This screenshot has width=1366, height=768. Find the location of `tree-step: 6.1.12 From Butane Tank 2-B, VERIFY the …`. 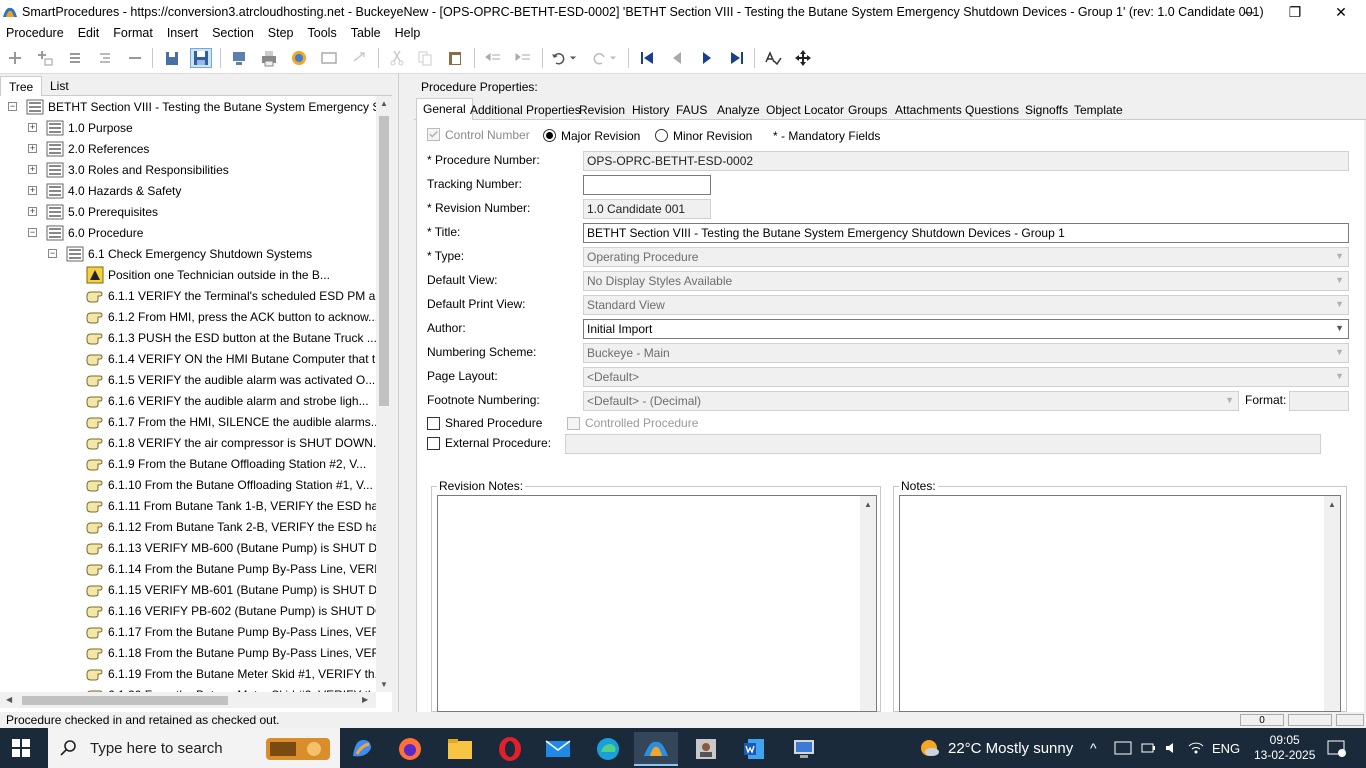

tree-step: 6.1.12 From Butane Tank 2-B, VERIFY the … is located at coordinates (231, 526).